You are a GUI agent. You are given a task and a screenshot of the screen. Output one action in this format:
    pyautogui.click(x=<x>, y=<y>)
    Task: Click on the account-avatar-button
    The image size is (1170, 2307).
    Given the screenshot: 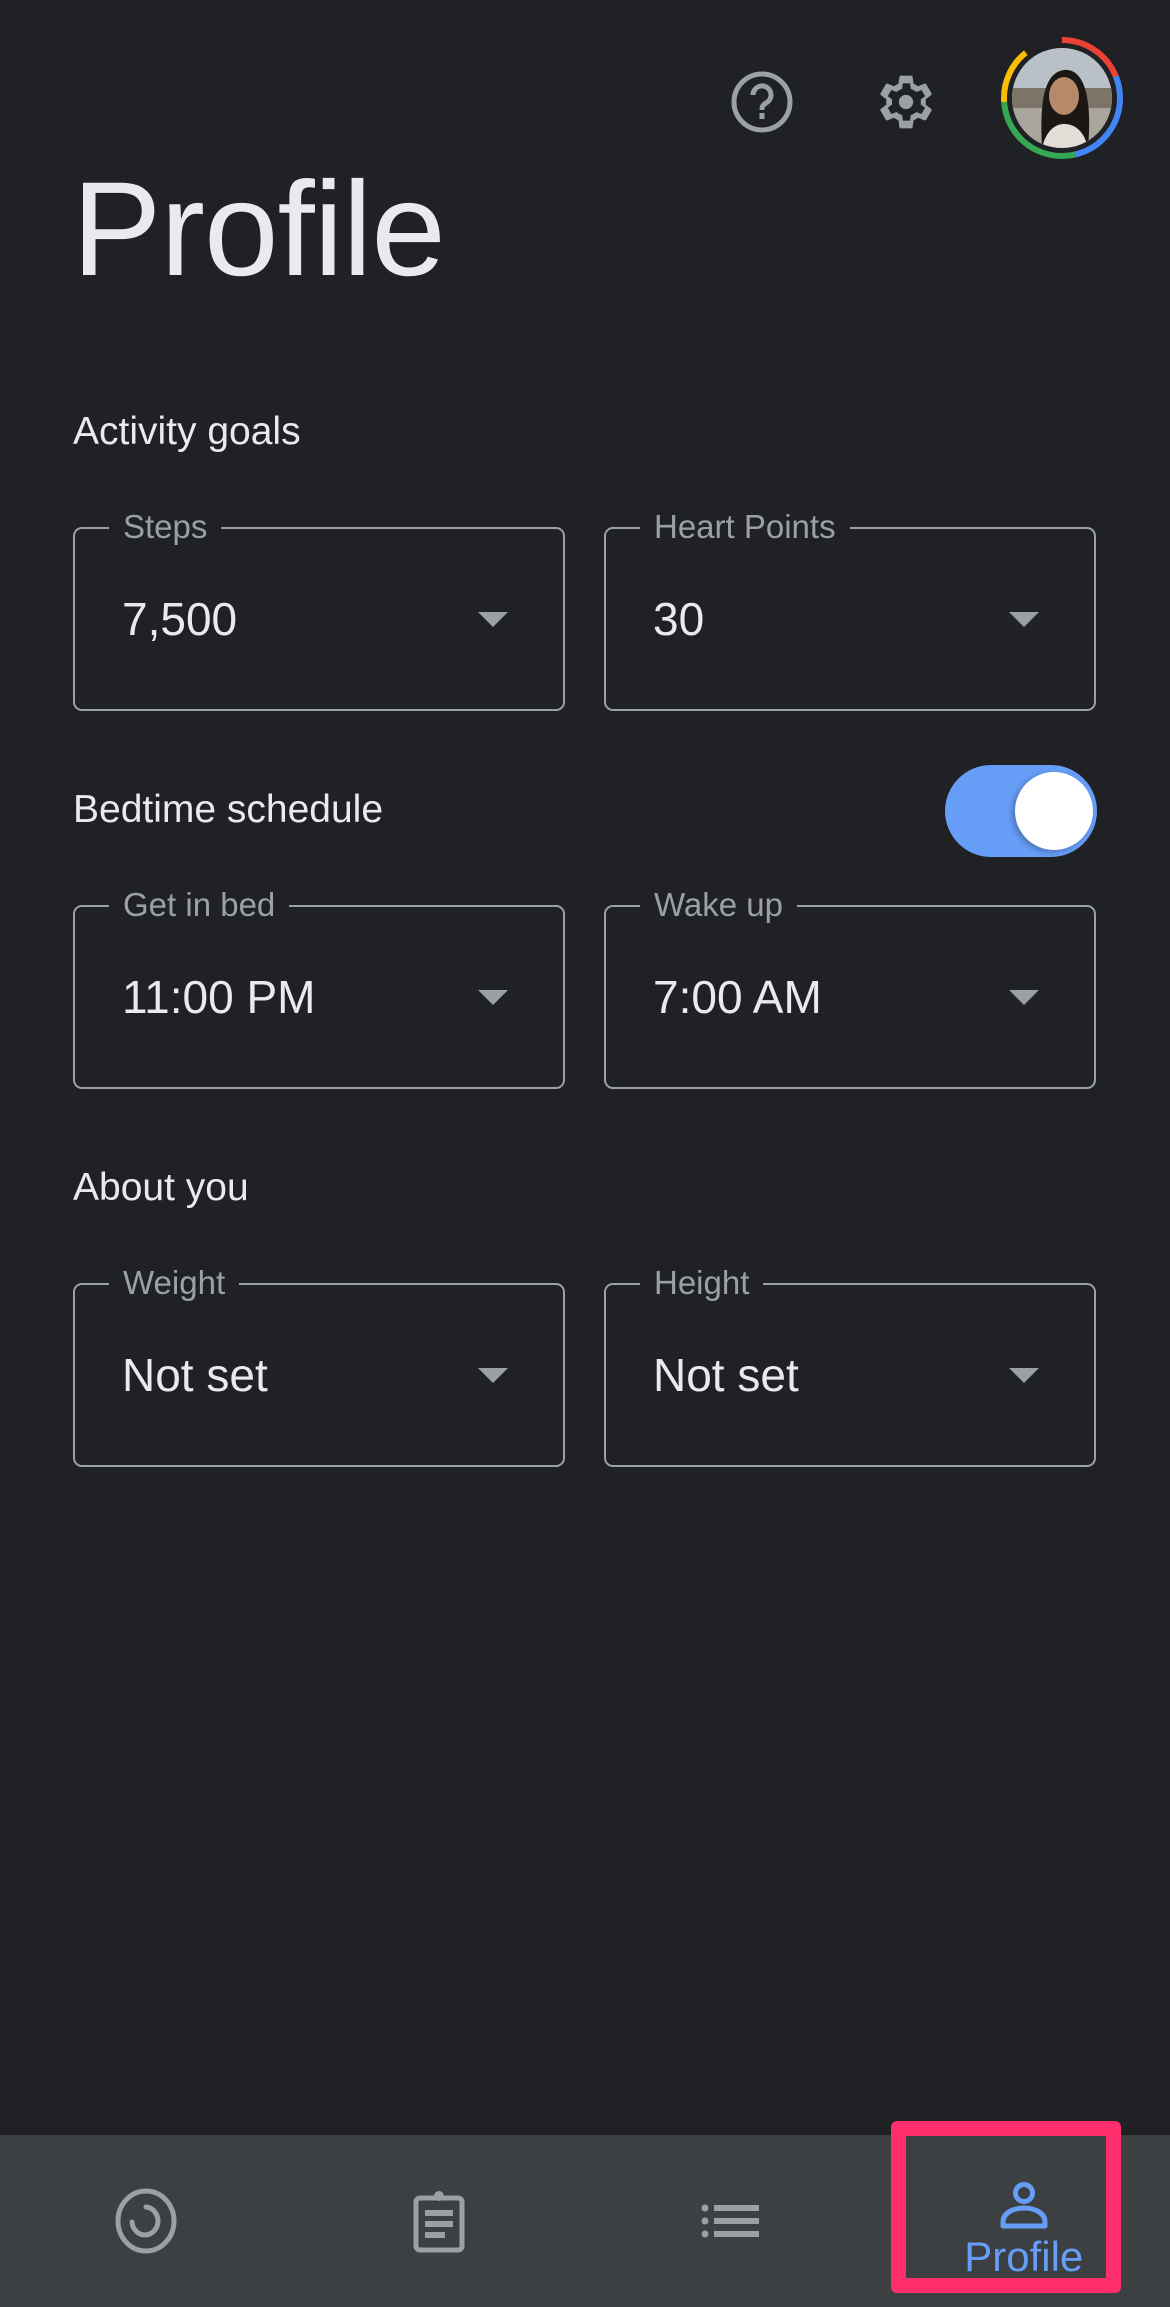 What is the action you would take?
    pyautogui.click(x=1062, y=98)
    